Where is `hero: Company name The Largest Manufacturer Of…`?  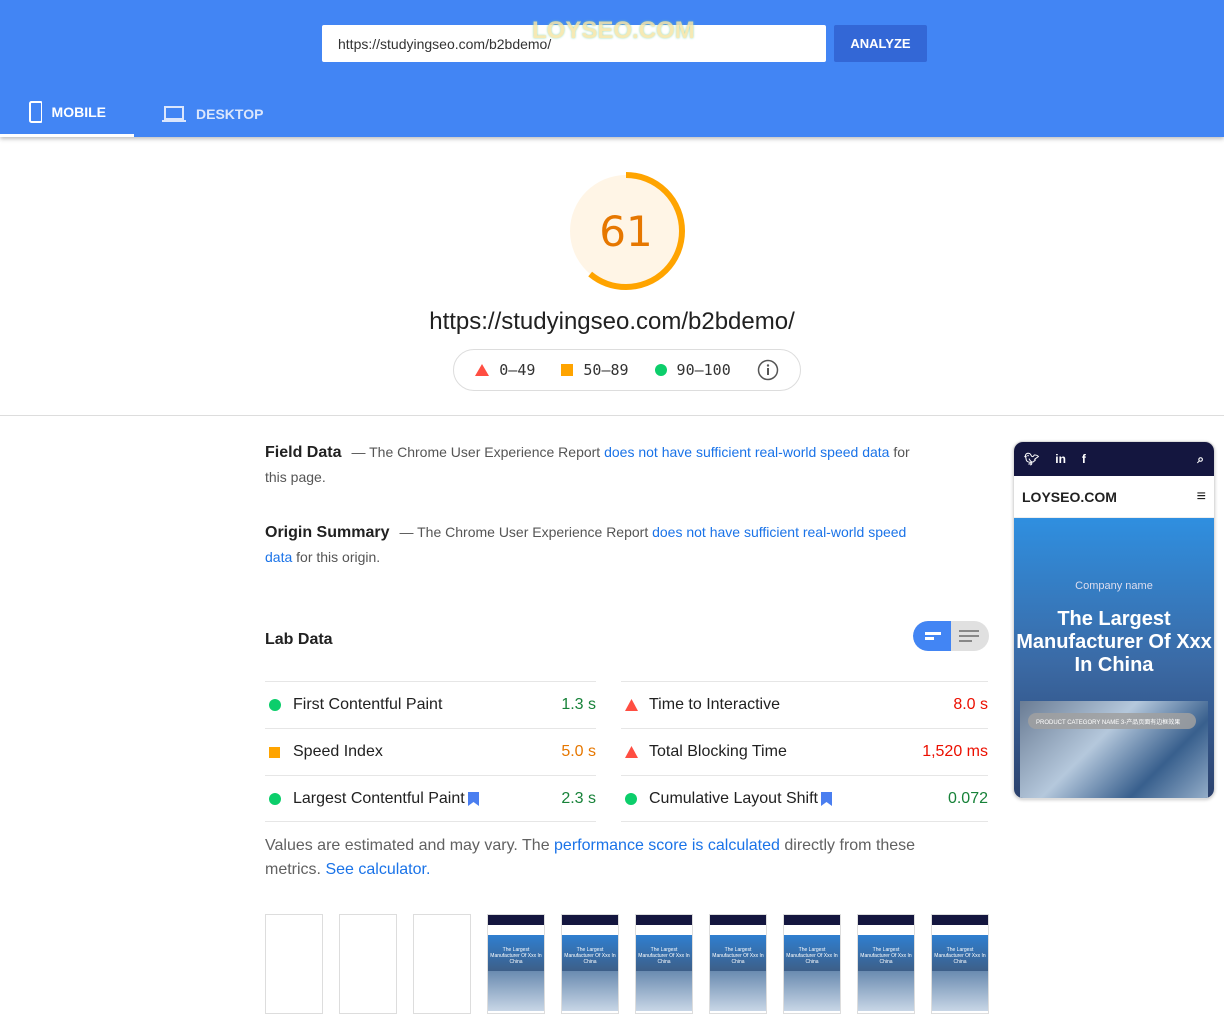 hero: Company name The Largest Manufacturer Of… is located at coordinates (1114, 658).